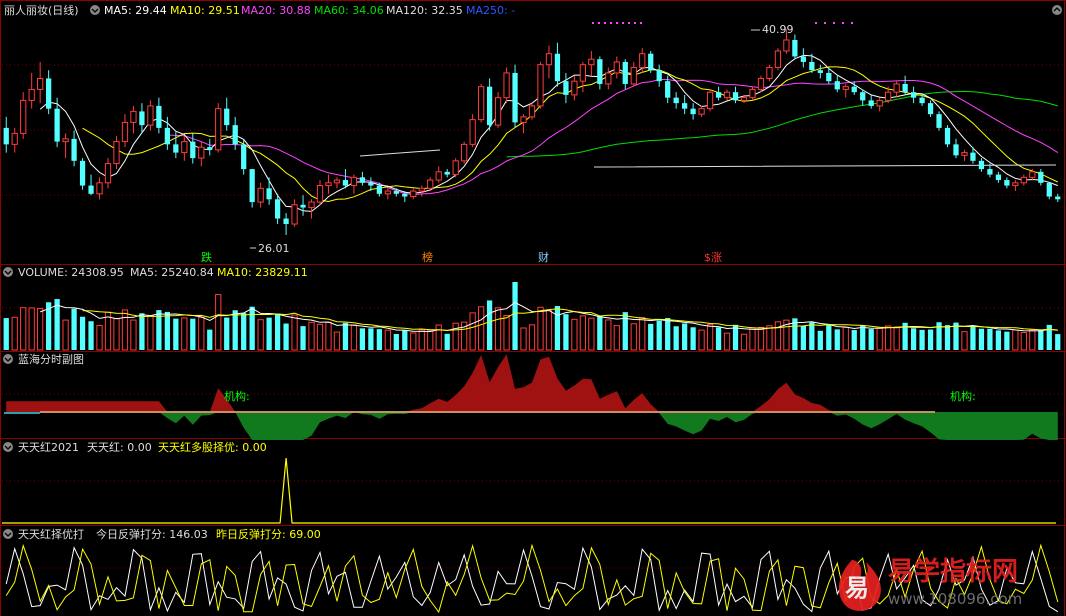  Describe the element at coordinates (8, 534) in the screenshot. I see `score-collapse-icon` at that location.